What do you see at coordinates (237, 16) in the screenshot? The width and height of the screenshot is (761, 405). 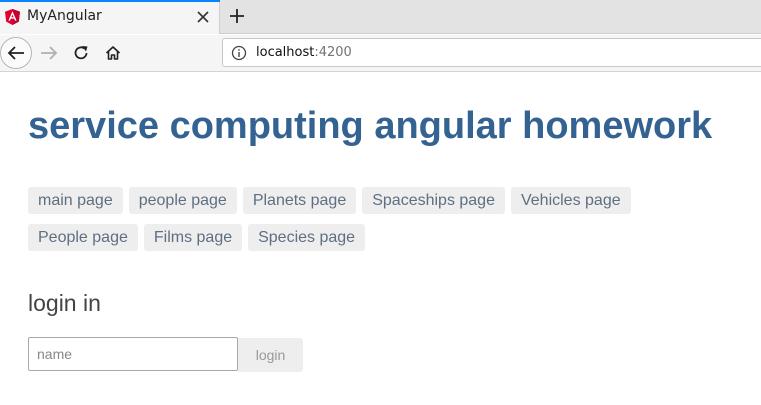 I see `plus-icon` at bounding box center [237, 16].